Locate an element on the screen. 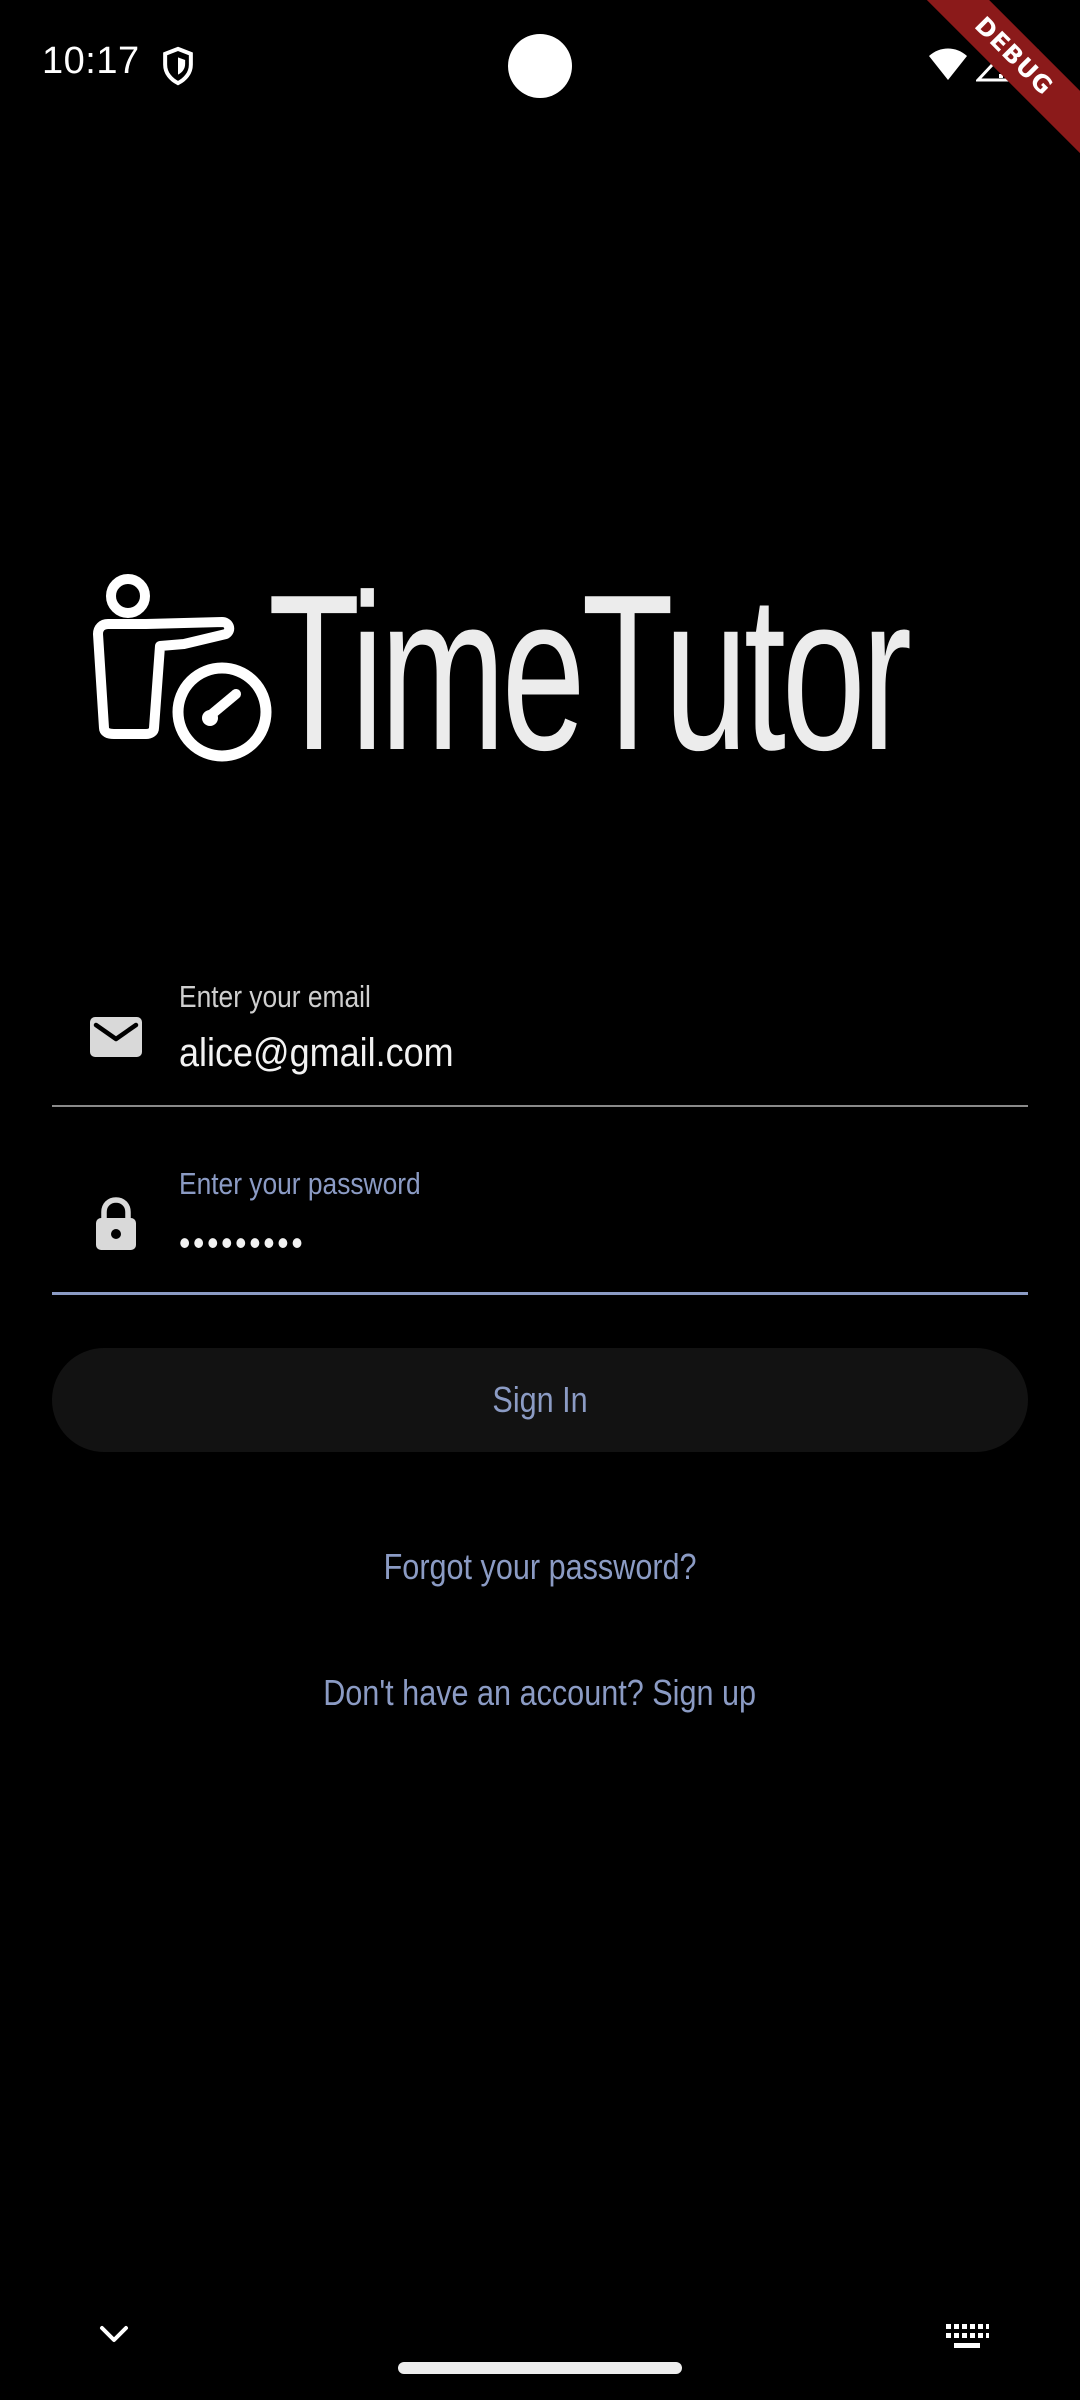 The height and width of the screenshot is (2400, 1080). app-logo: TimeTutor is located at coordinates (544, 673).